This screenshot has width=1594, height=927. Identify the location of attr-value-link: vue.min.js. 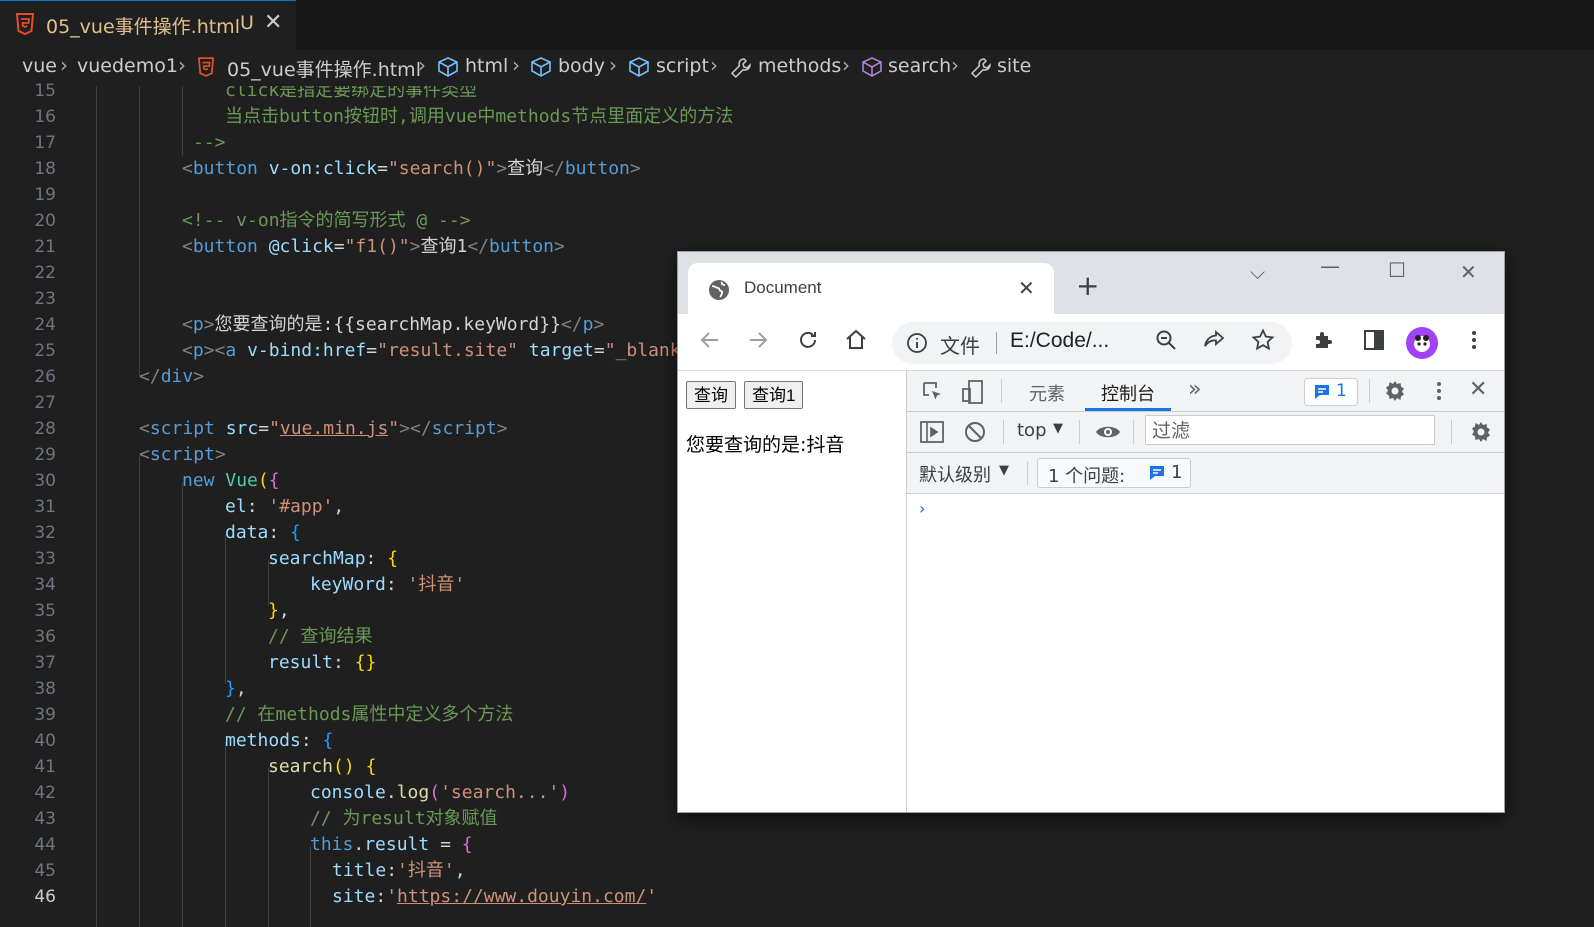
(334, 428).